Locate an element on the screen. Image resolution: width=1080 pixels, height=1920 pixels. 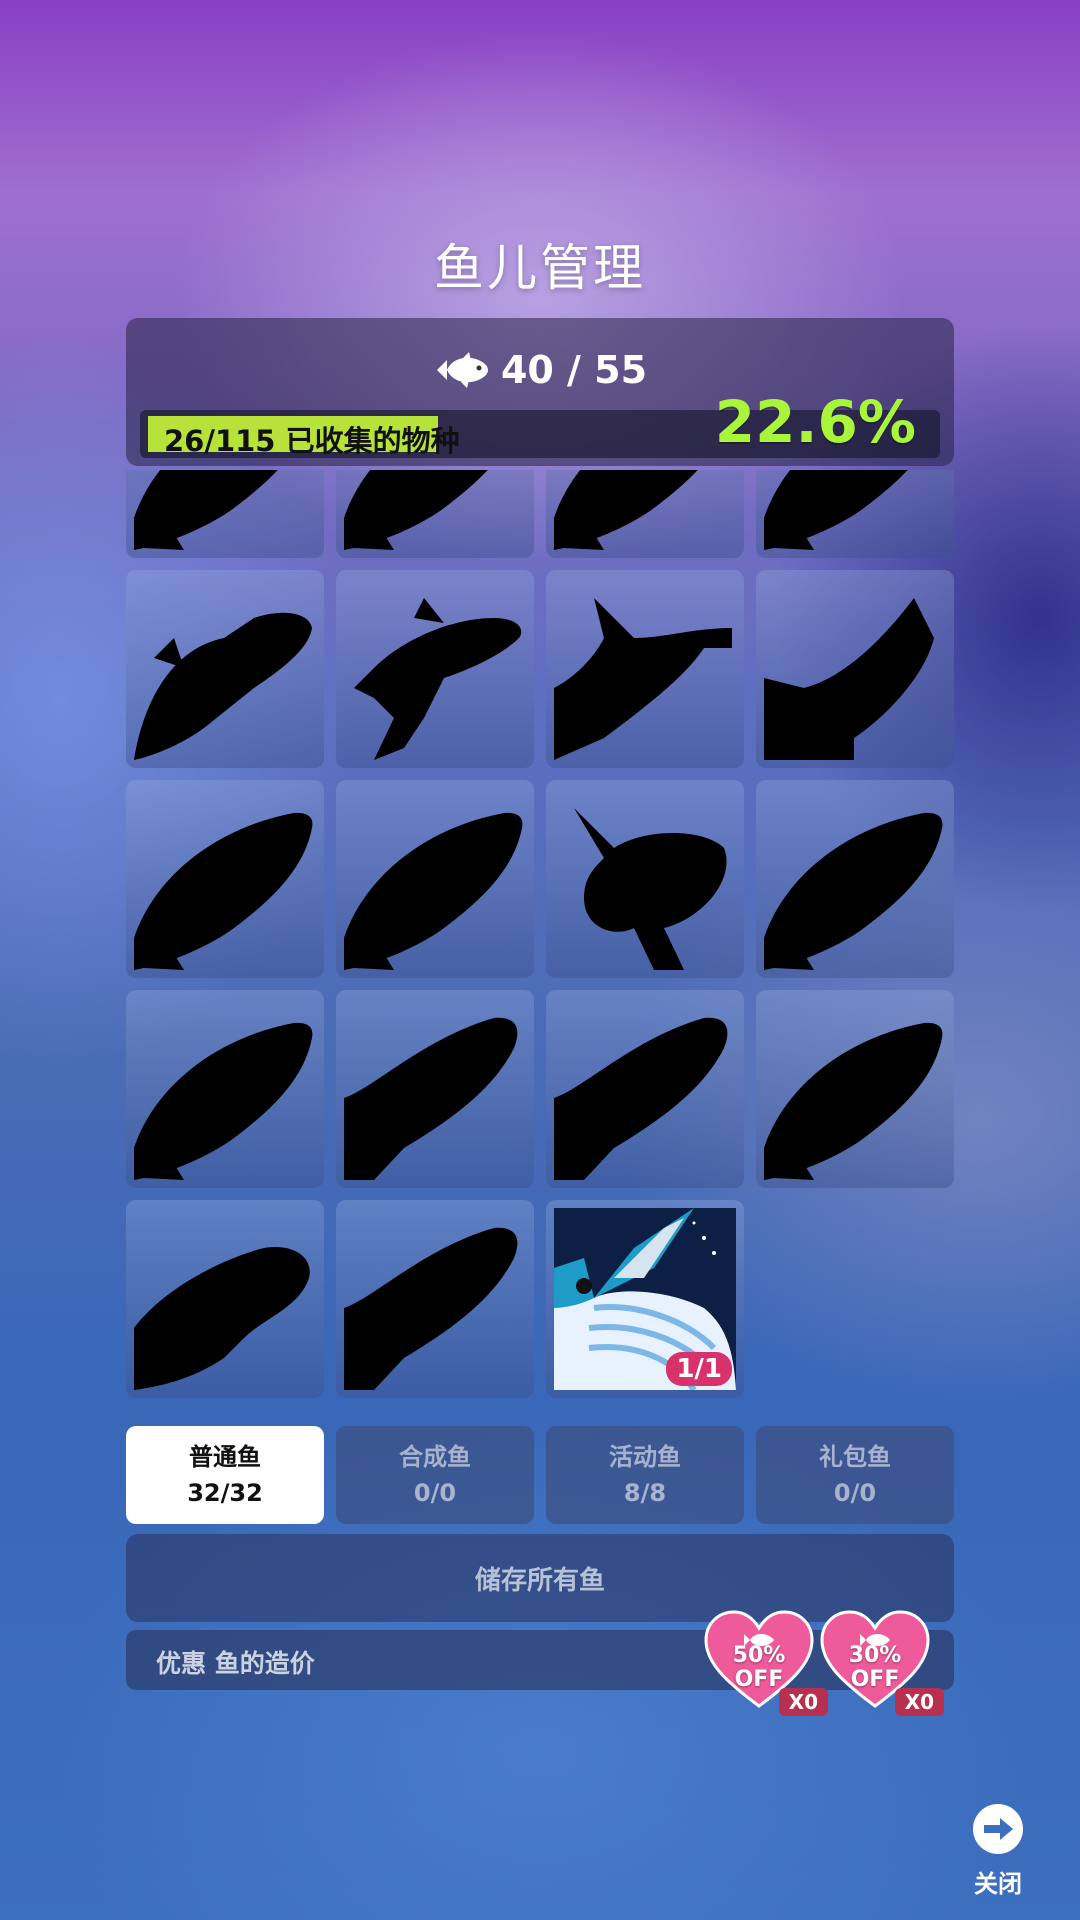
close-button: 关闭 is located at coordinates (998, 1854).